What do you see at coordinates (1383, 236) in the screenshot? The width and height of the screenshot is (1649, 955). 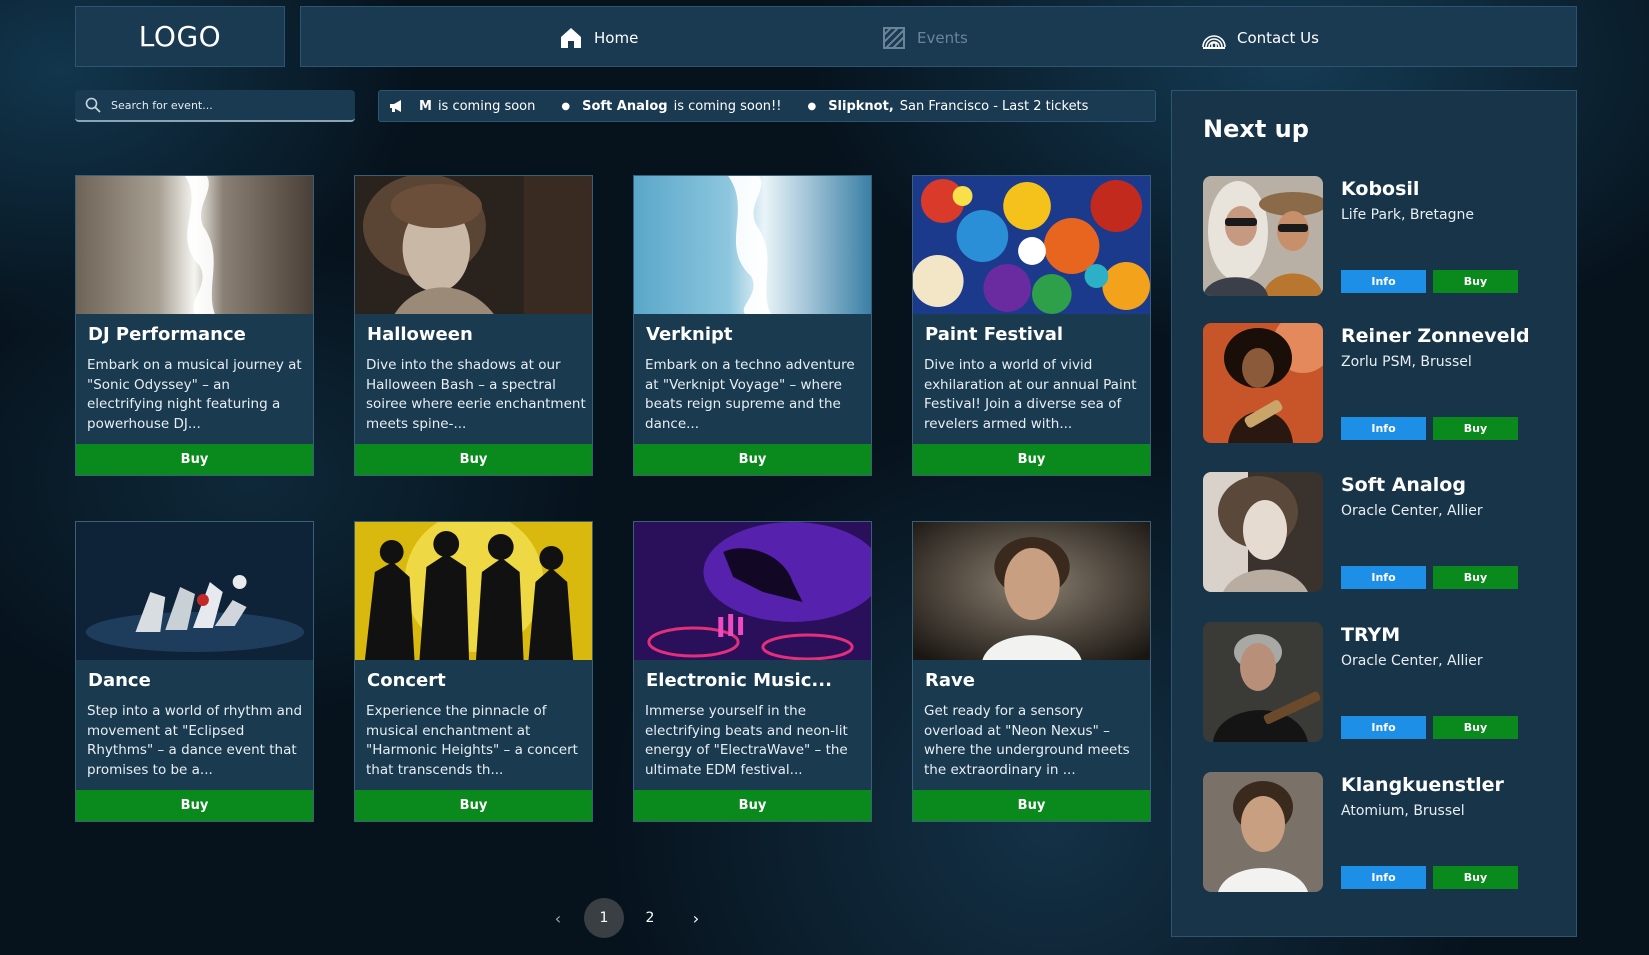 I see `next-up-item: Kobosil Life Park, Bretagne Info Buy` at bounding box center [1383, 236].